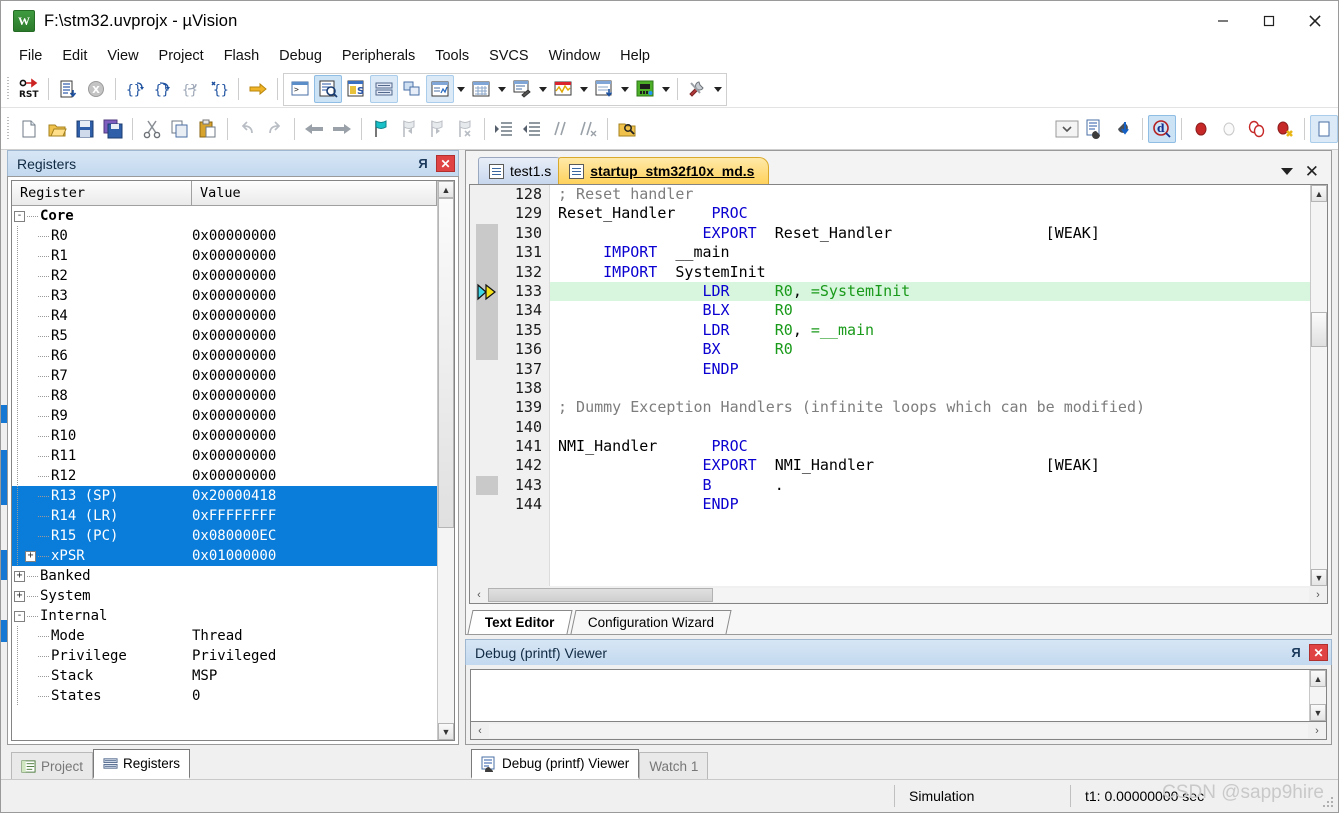 The height and width of the screenshot is (813, 1339). I want to click on disable-all-breakpoints-icon, so click(1257, 129).